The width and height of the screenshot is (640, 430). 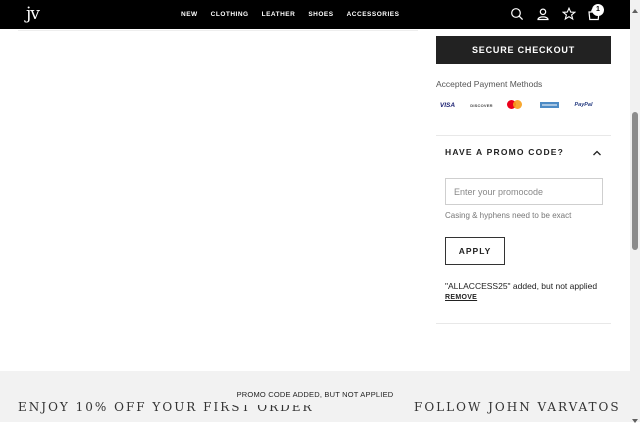 What do you see at coordinates (549, 105) in the screenshot?
I see `amex-logo-icon` at bounding box center [549, 105].